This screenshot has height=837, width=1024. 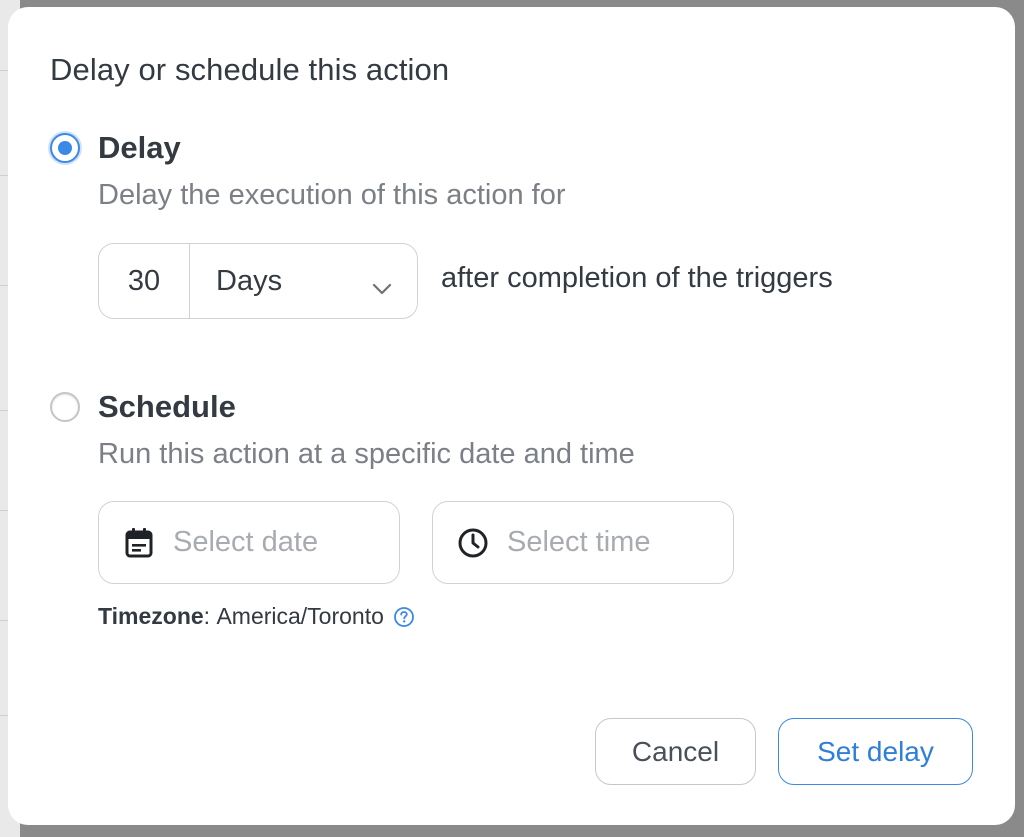 What do you see at coordinates (210, 616) in the screenshot?
I see `timezone-colon: :` at bounding box center [210, 616].